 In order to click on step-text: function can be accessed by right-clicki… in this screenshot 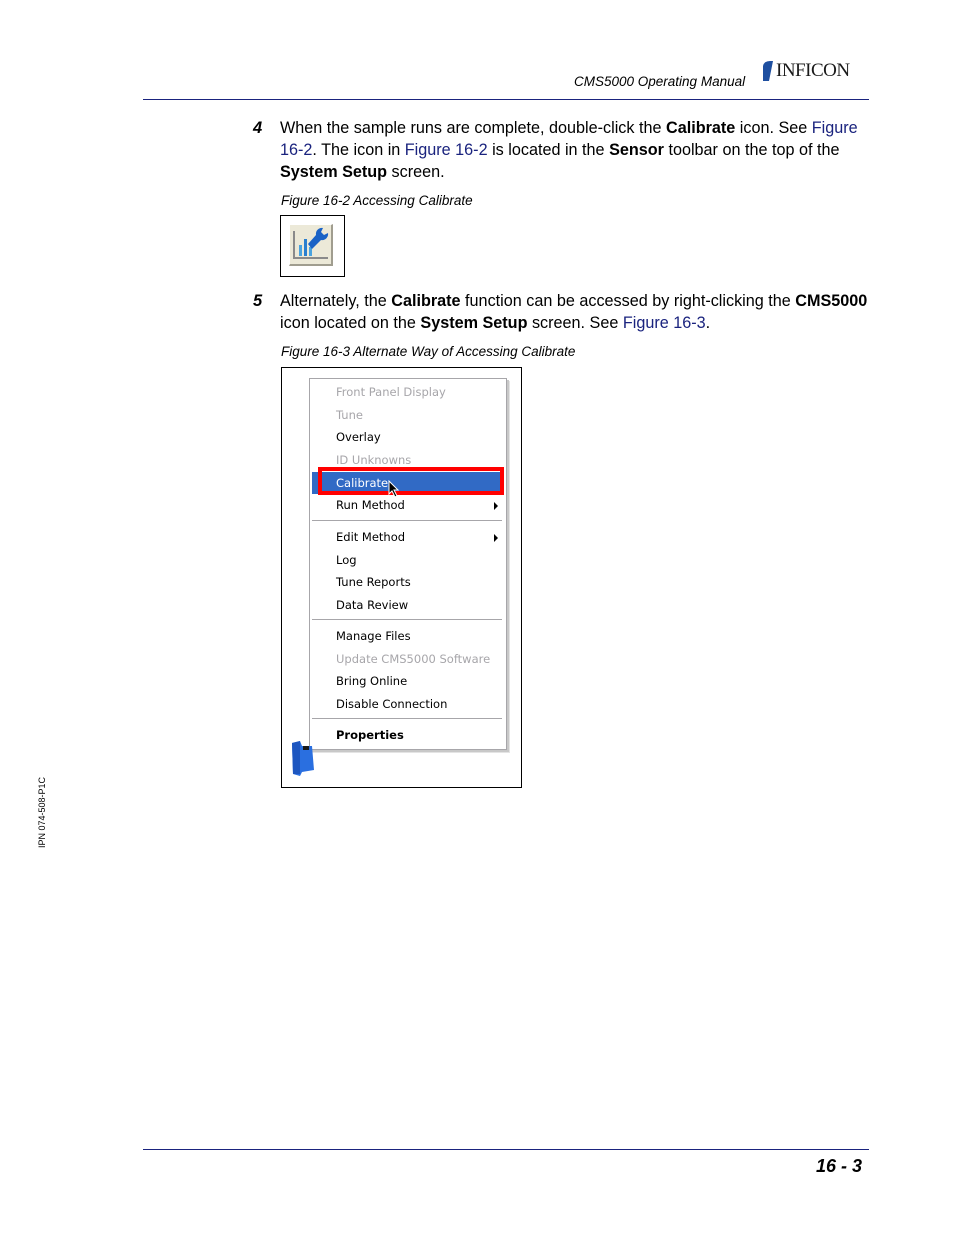, I will do `click(628, 301)`.